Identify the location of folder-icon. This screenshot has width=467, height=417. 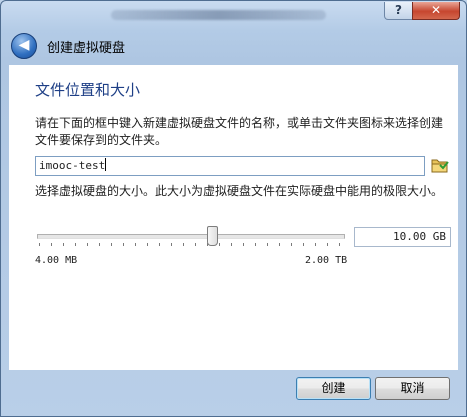
(440, 165).